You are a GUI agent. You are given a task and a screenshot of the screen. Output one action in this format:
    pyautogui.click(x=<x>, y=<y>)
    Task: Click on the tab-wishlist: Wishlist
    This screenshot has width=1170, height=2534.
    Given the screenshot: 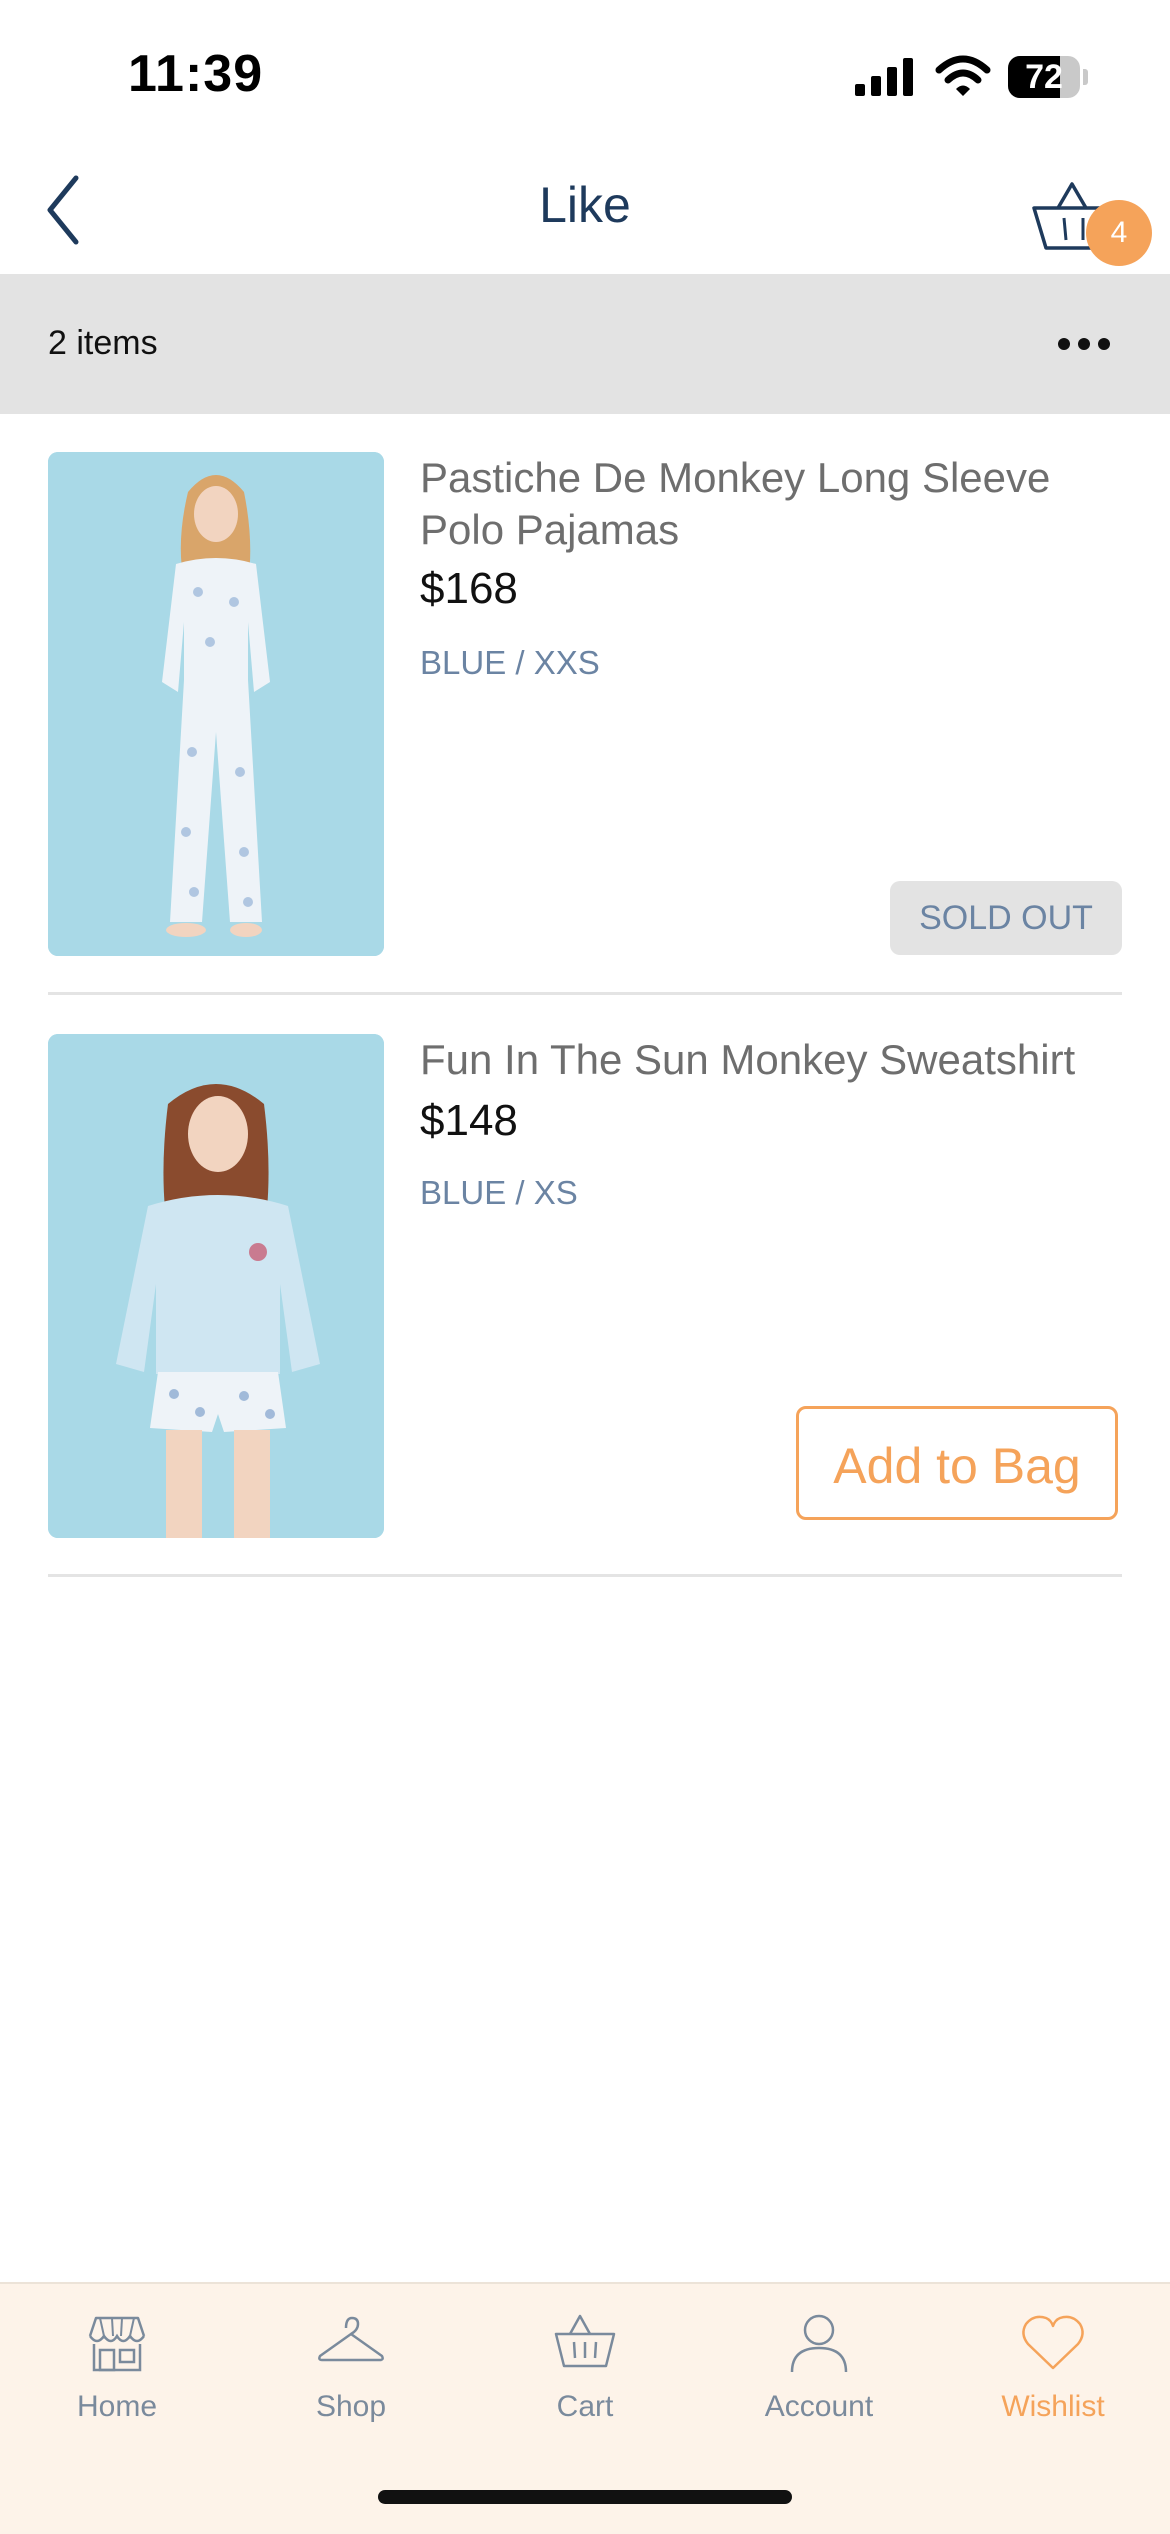 What is the action you would take?
    pyautogui.click(x=1053, y=2364)
    